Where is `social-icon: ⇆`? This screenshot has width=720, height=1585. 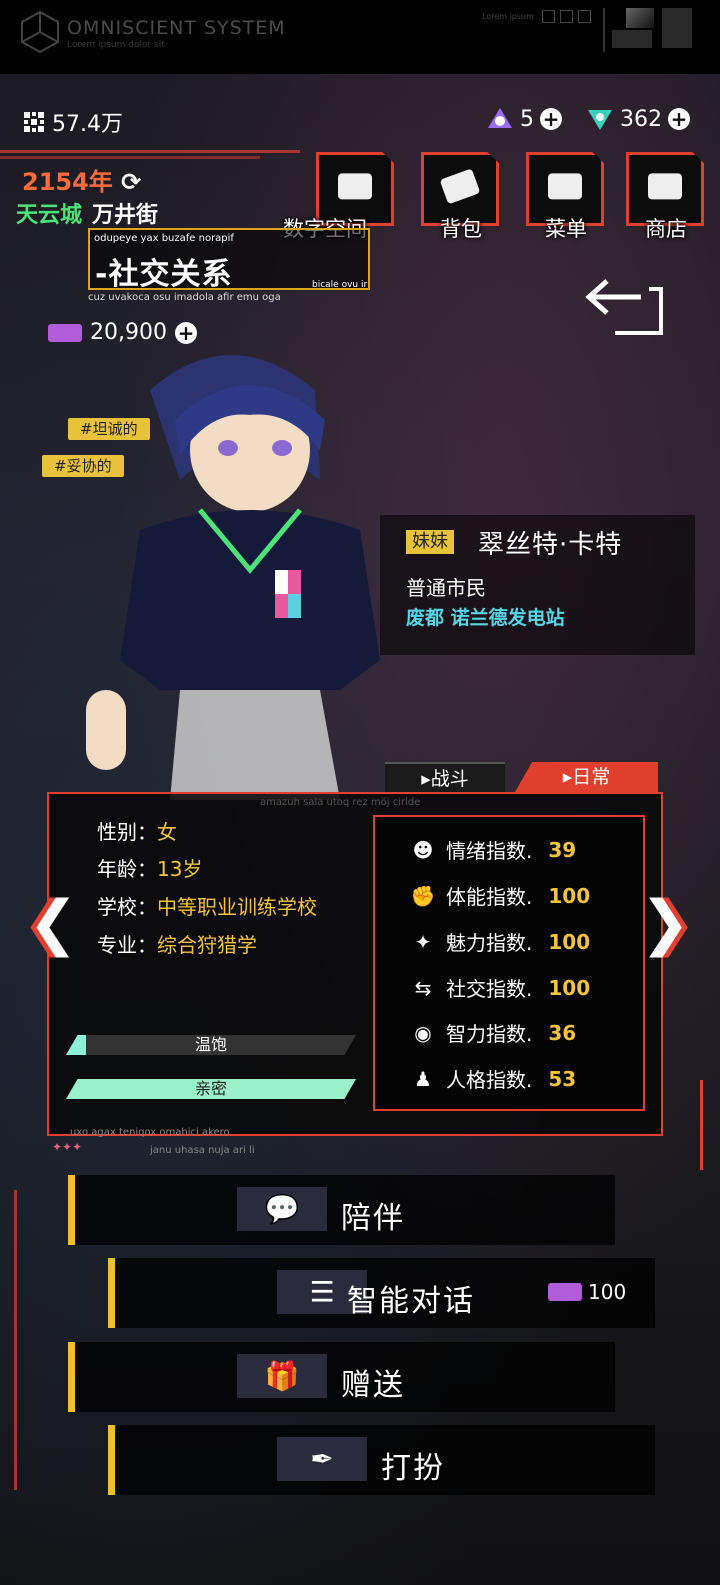
social-icon: ⇆ is located at coordinates (423, 987).